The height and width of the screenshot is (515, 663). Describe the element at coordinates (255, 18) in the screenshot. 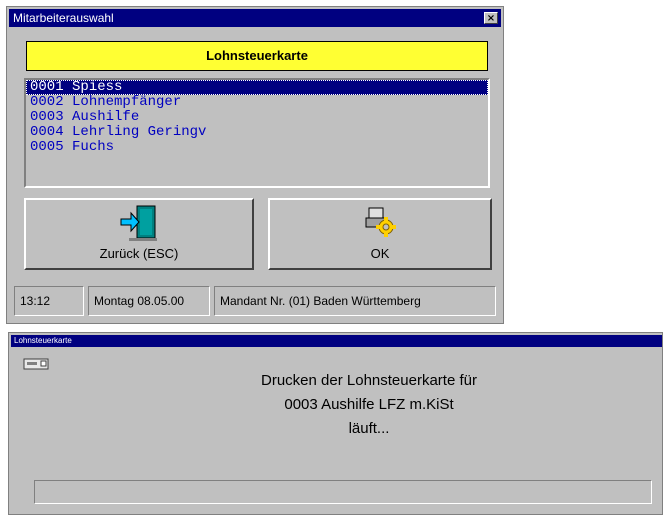

I see `title-bar: Mitarbeiterauswahl ×` at that location.